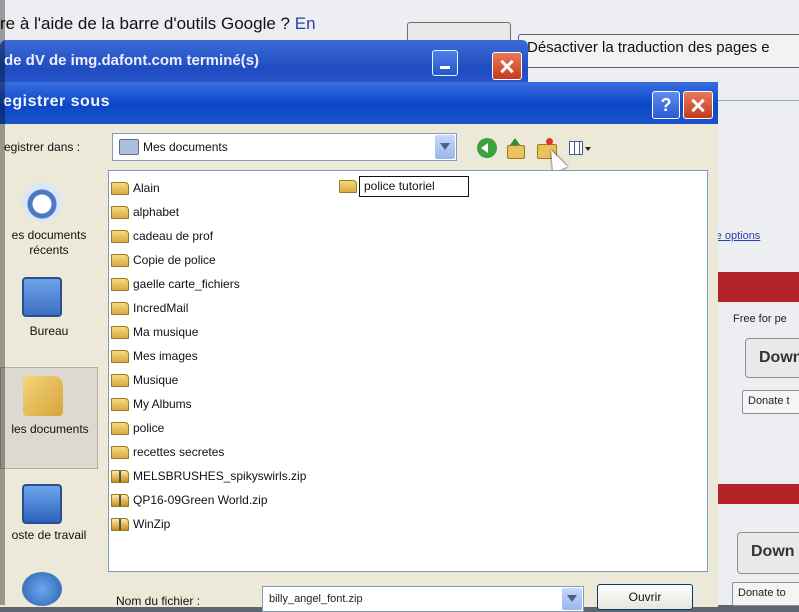  I want to click on network-places-icon, so click(42, 589).